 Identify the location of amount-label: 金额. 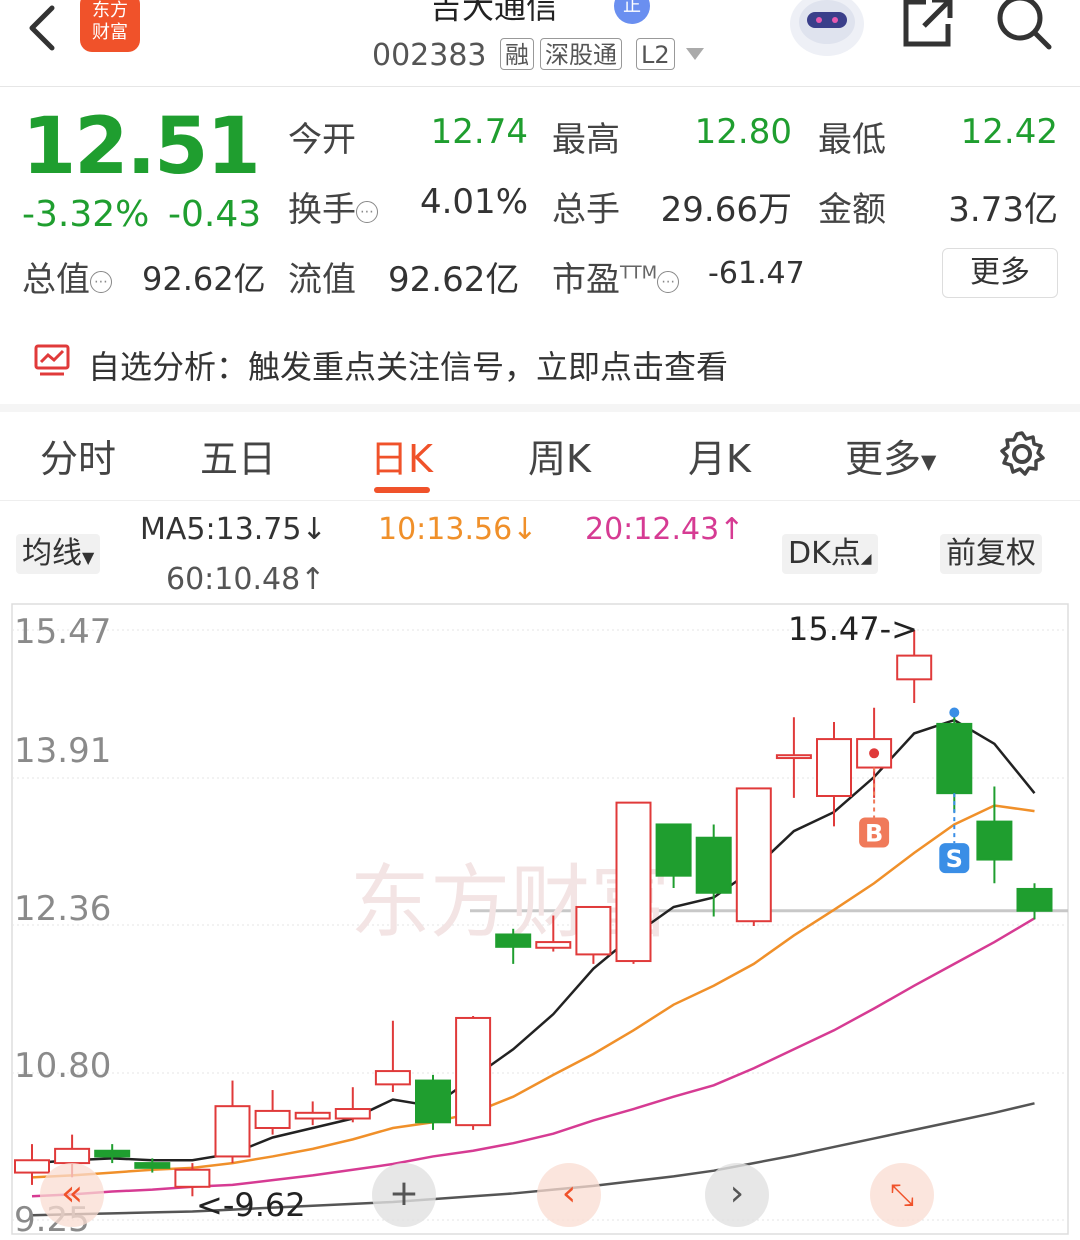
(852, 210).